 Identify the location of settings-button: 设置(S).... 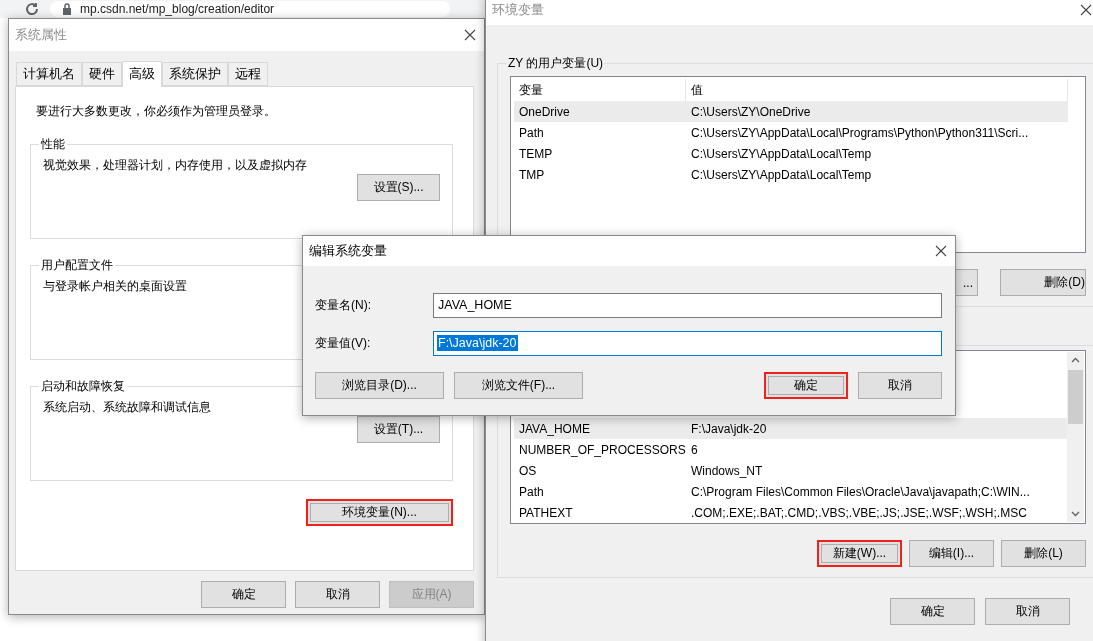
(398, 187).